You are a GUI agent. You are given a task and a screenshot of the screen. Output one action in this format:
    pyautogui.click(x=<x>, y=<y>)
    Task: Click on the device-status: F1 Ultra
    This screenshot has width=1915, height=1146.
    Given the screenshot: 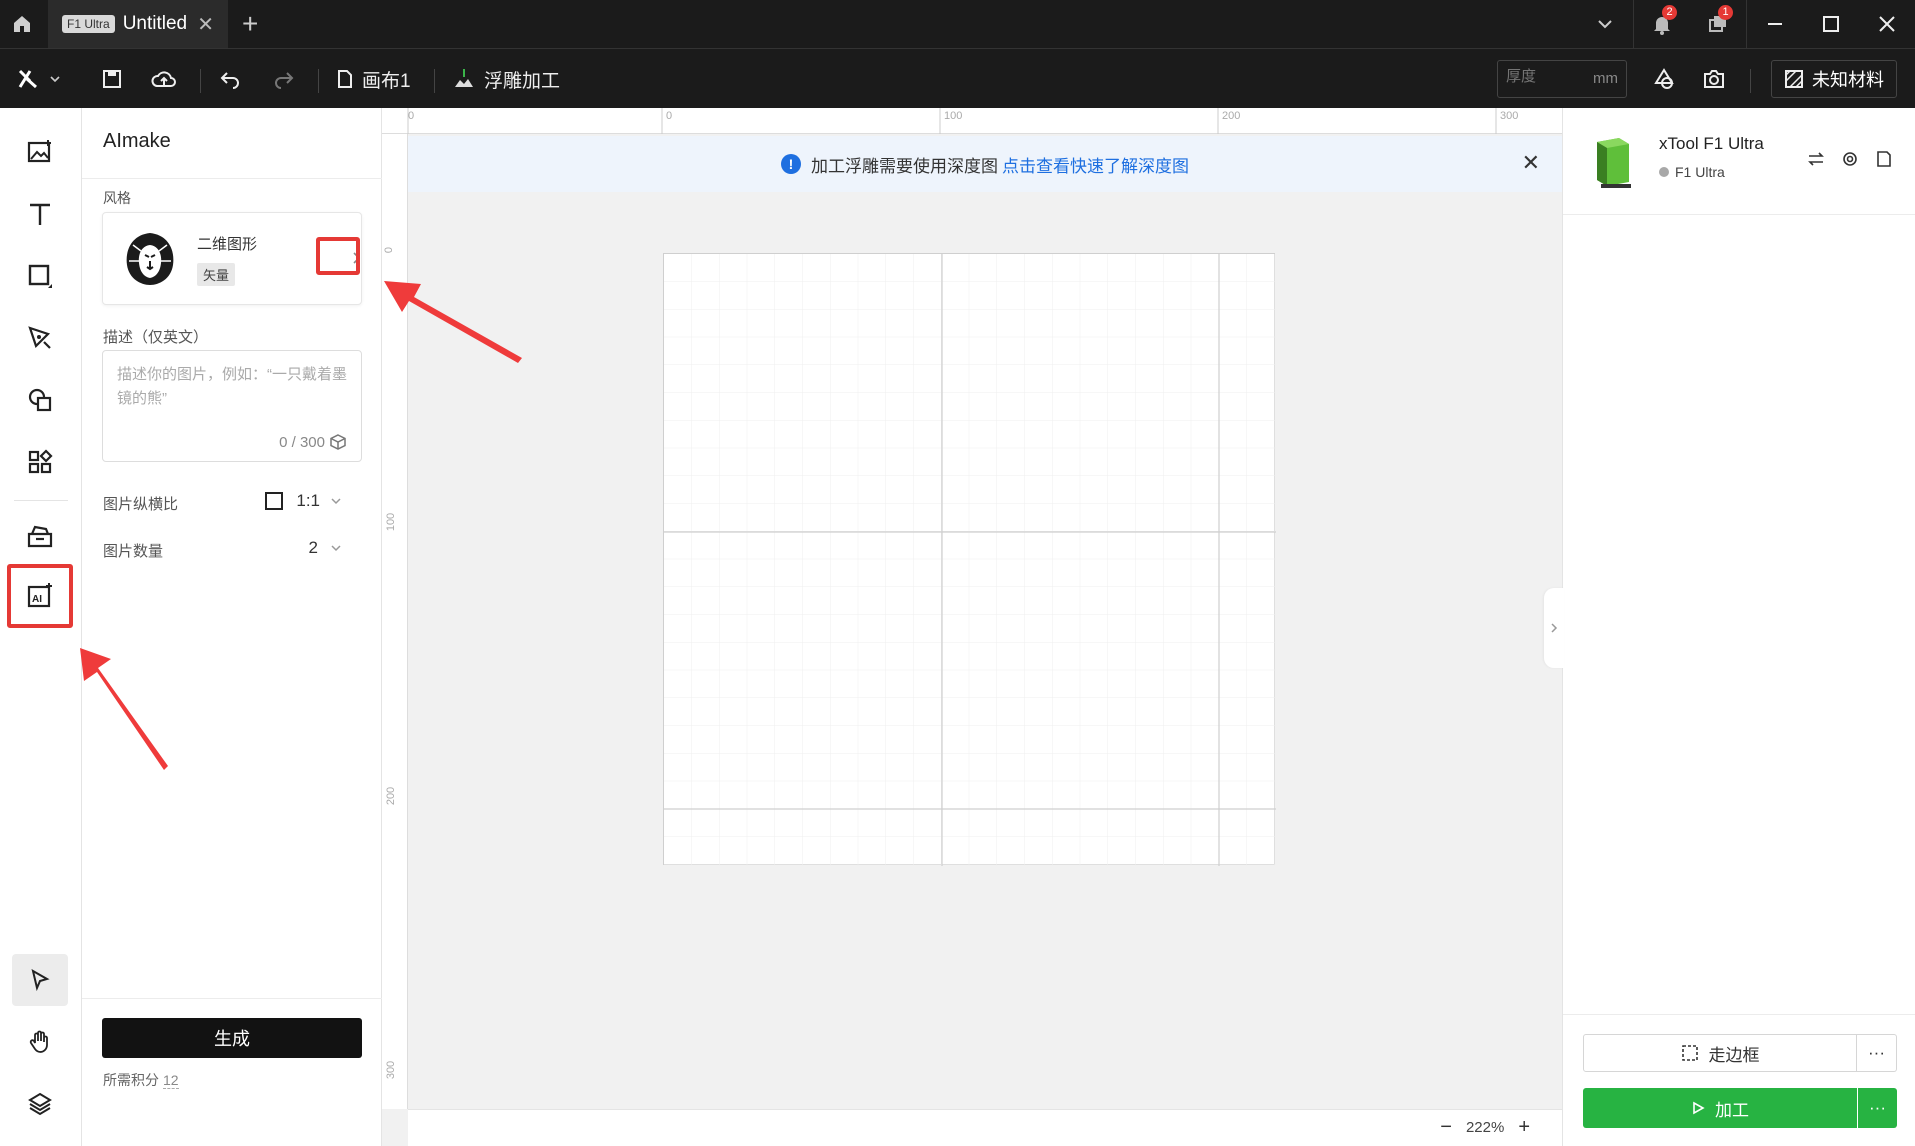 What is the action you would take?
    pyautogui.click(x=1692, y=172)
    